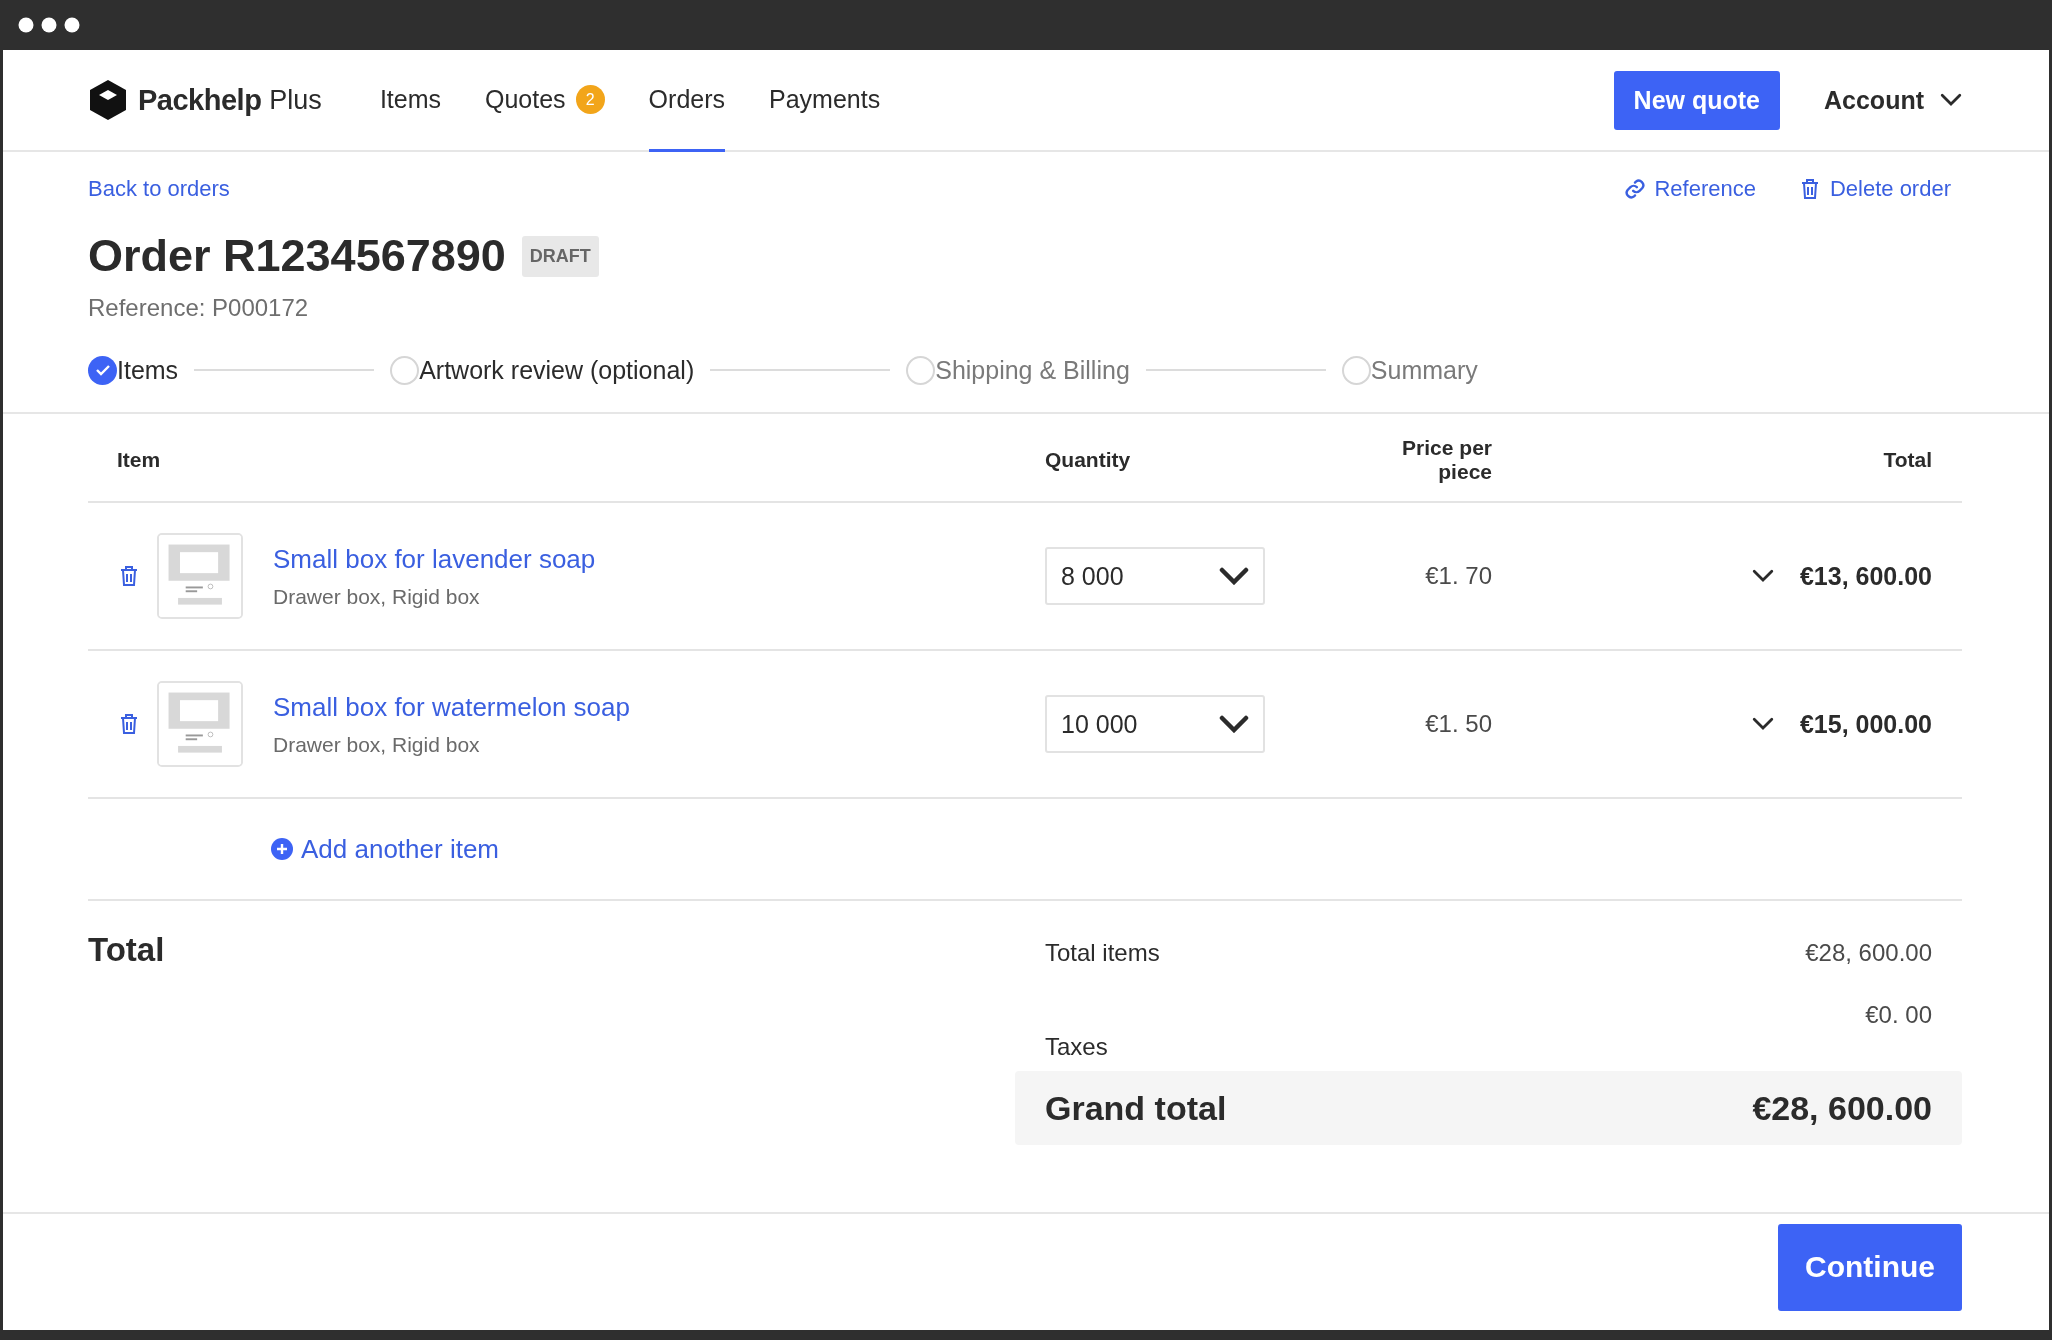 This screenshot has width=2052, height=1340. I want to click on nav-tab: Payments, so click(825, 101).